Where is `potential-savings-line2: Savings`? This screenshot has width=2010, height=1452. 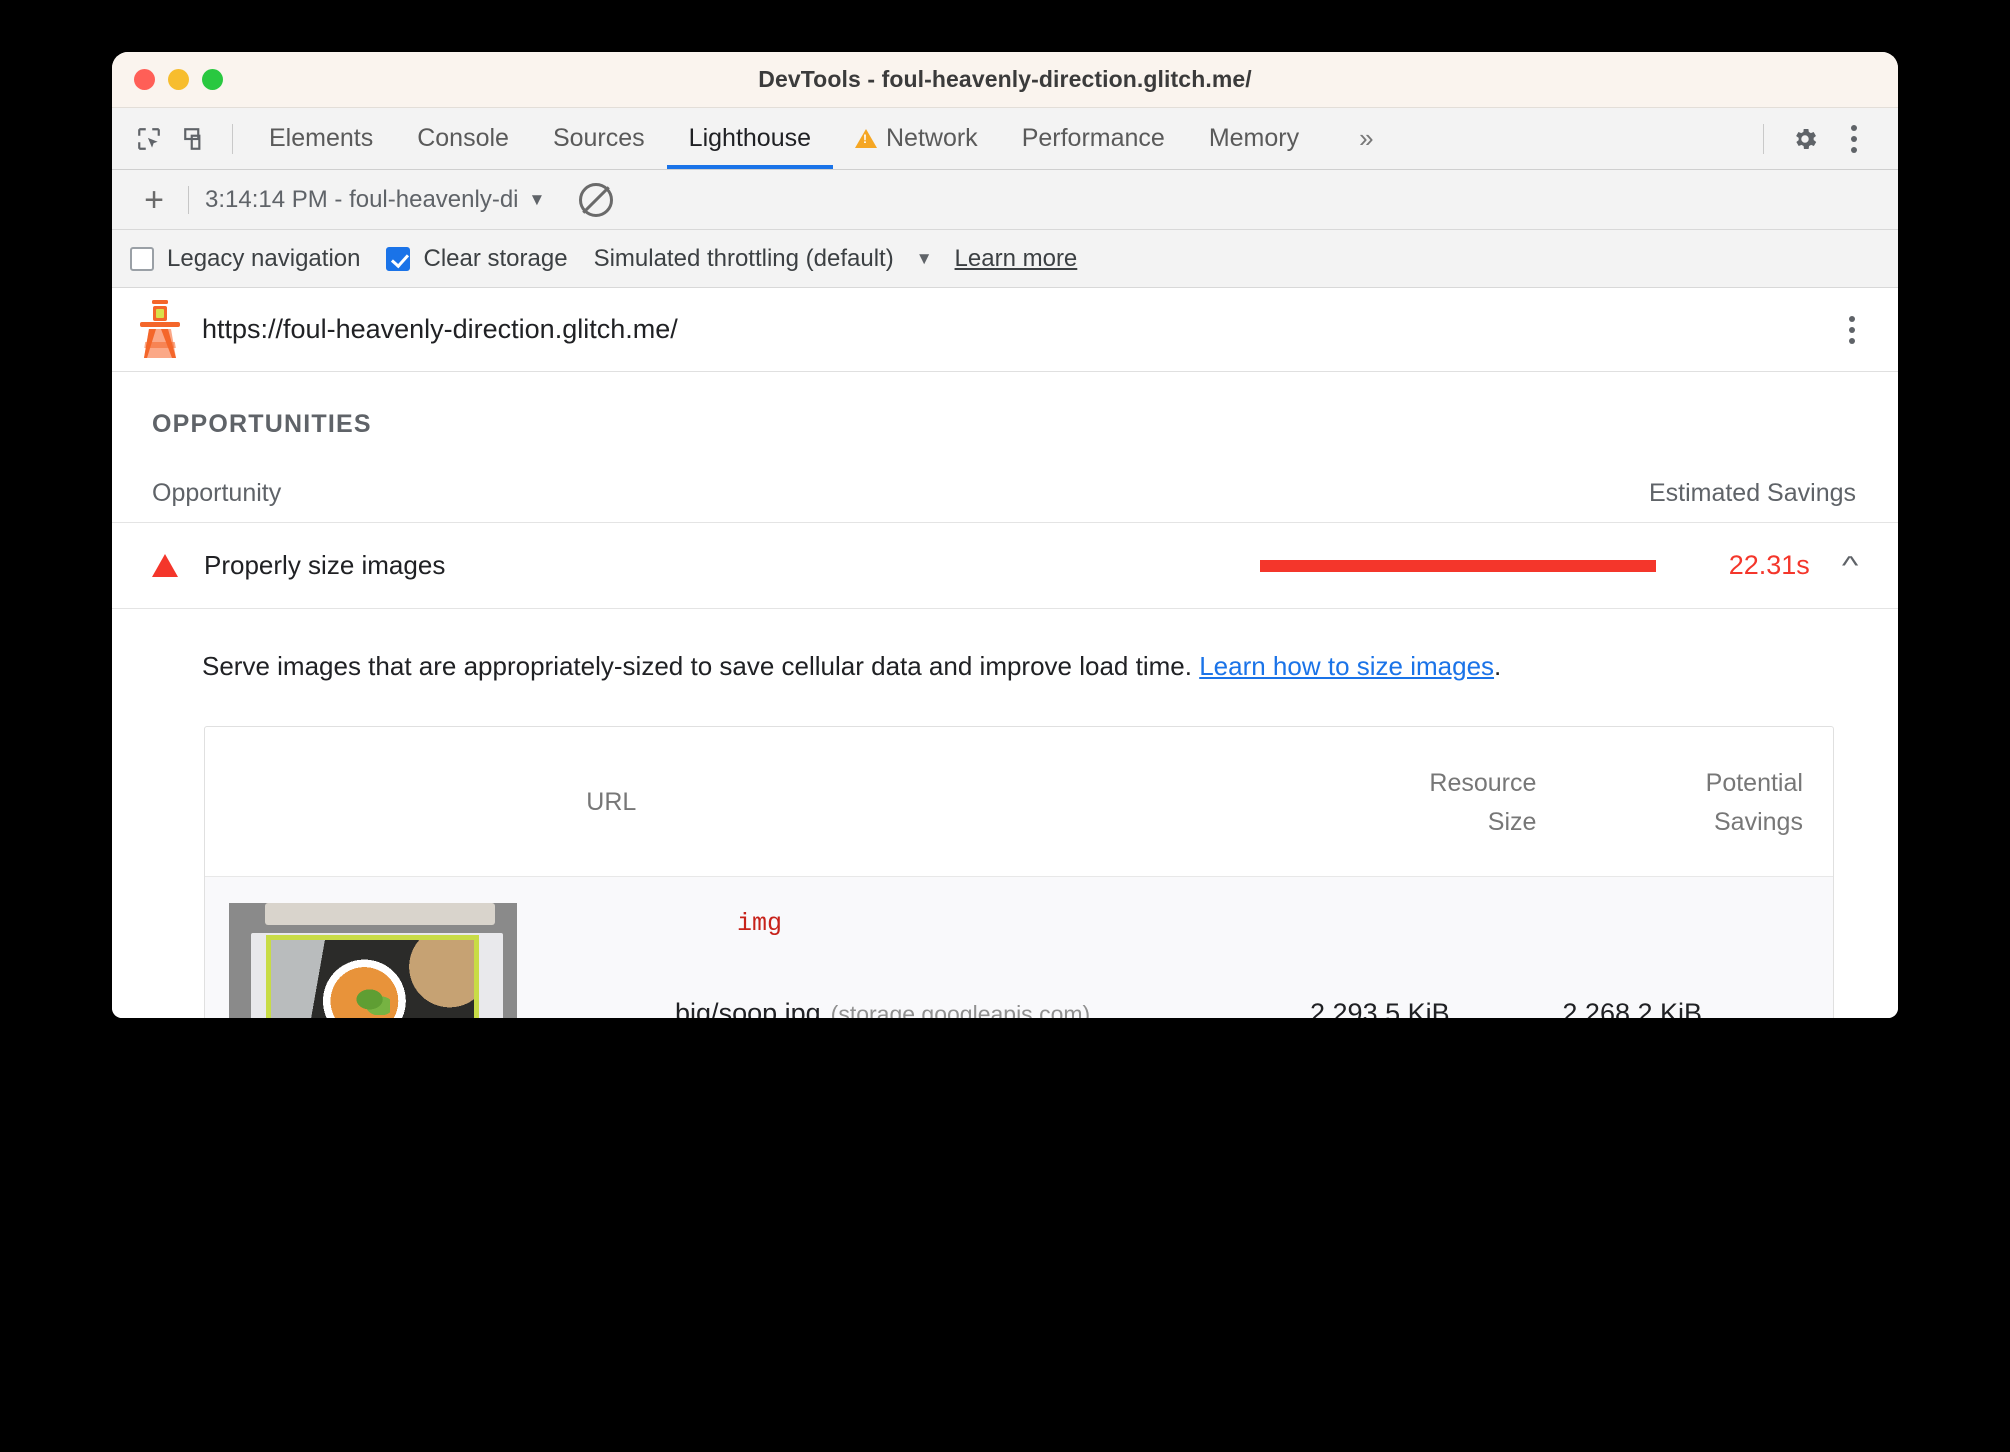 potential-savings-line2: Savings is located at coordinates (1758, 821).